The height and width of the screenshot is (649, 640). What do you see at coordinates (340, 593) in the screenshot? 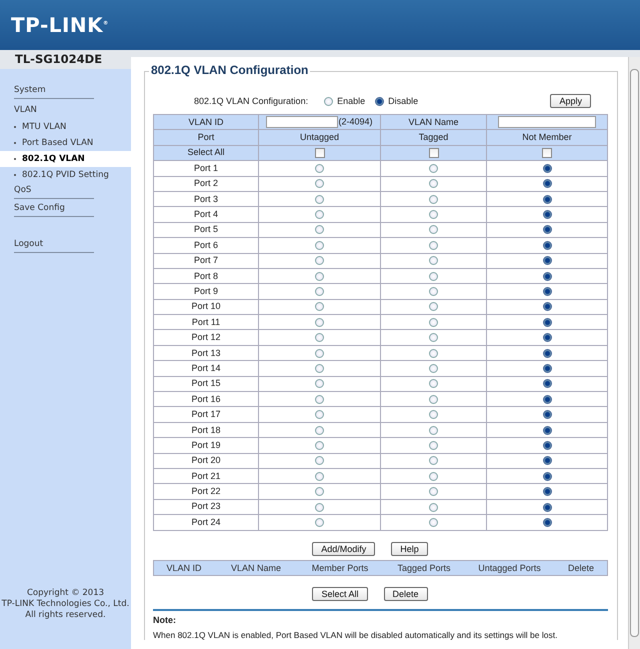
I see `action-button: Select All` at bounding box center [340, 593].